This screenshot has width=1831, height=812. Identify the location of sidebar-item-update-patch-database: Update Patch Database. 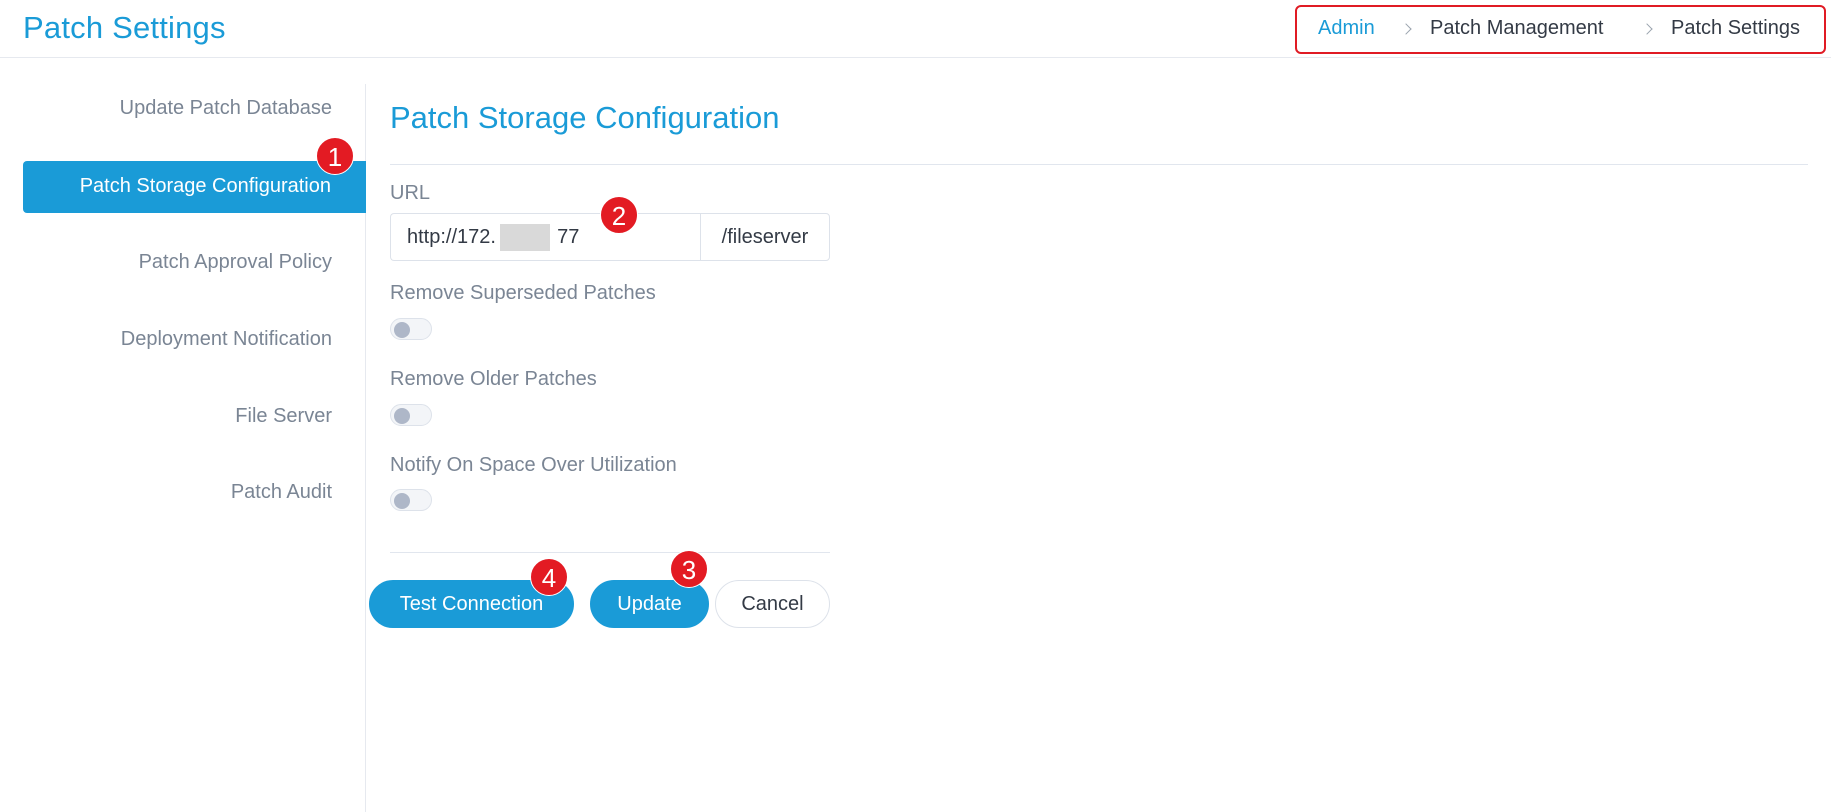
(226, 108).